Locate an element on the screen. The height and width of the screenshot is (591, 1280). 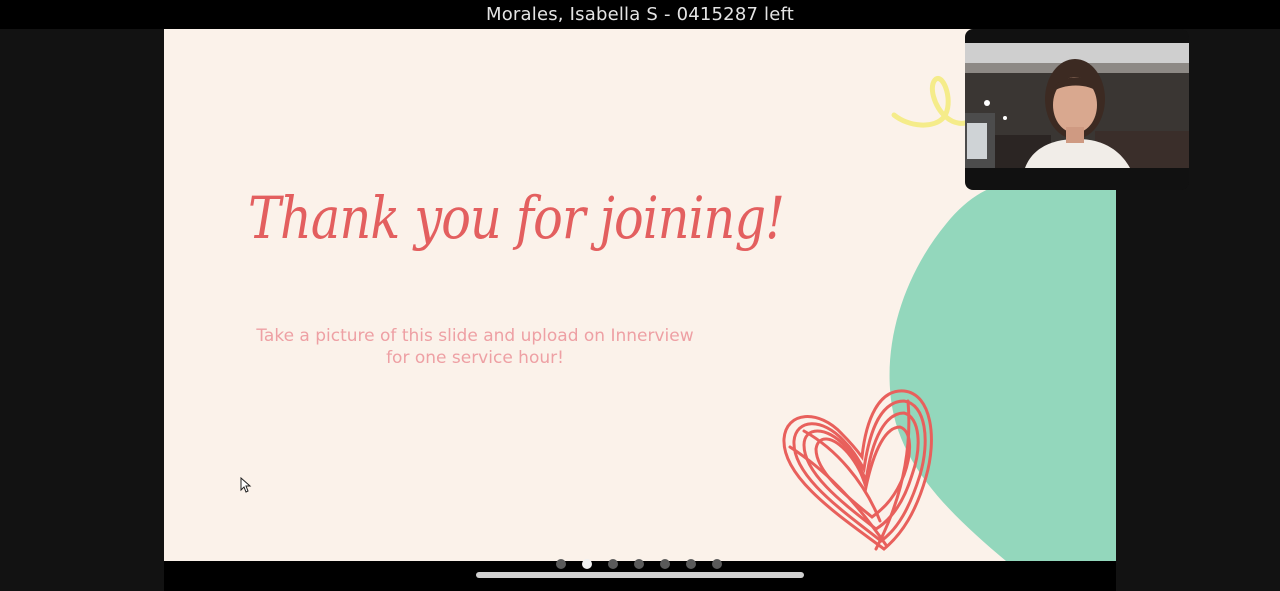
meeting-title-bar: Morales, Isabella S - 0415287 left is located at coordinates (640, 14).